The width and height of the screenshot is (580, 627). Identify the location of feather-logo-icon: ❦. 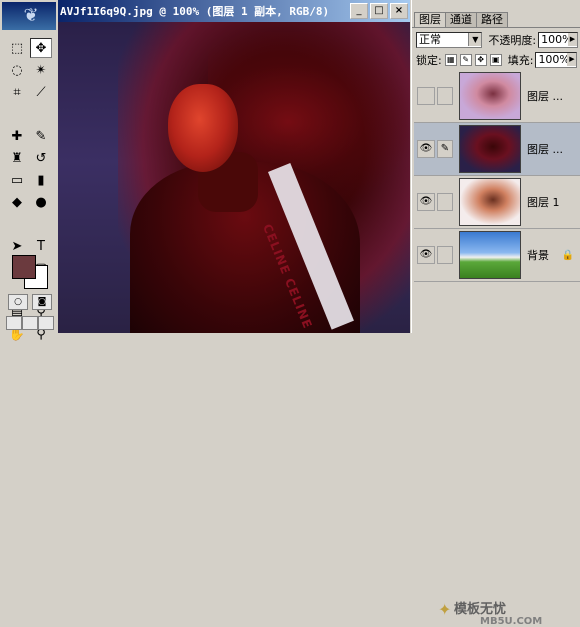
(31, 15).